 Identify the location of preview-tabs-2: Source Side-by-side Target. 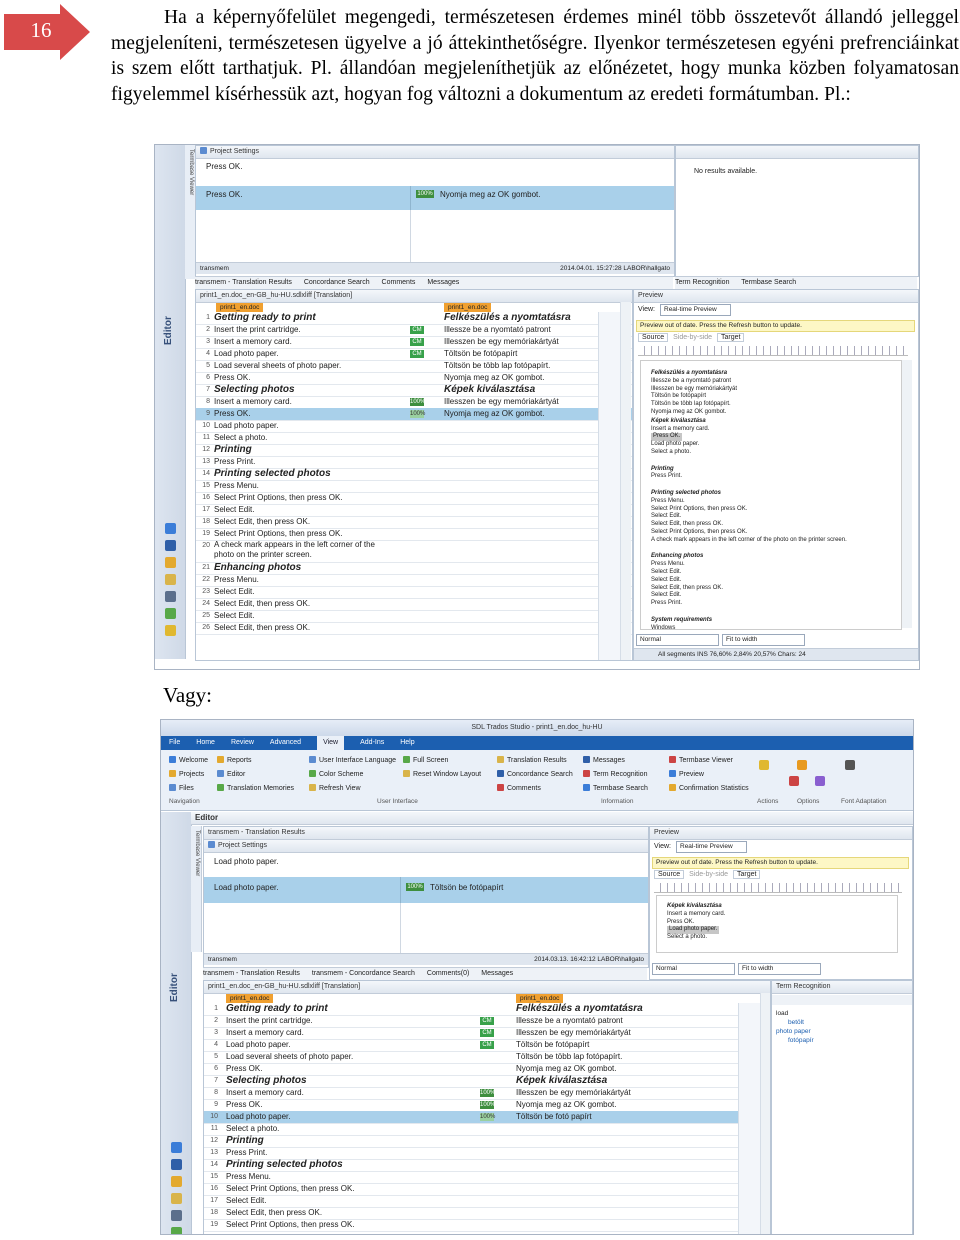
(707, 874).